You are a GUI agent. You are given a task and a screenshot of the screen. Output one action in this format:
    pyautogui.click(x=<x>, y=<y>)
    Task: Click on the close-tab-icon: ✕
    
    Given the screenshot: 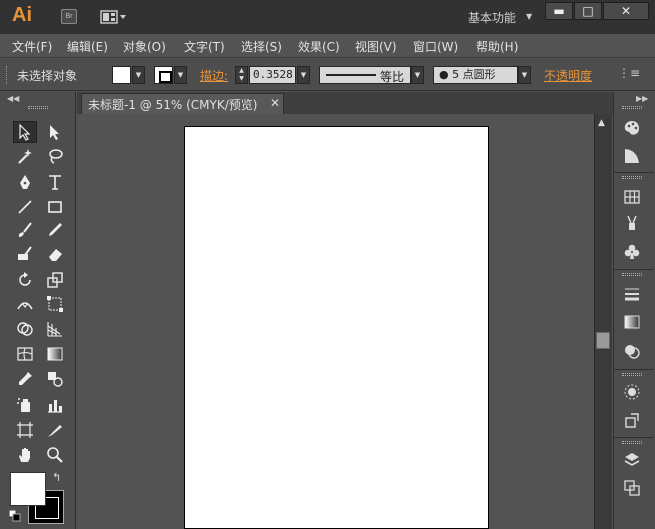 What is the action you would take?
    pyautogui.click(x=275, y=103)
    